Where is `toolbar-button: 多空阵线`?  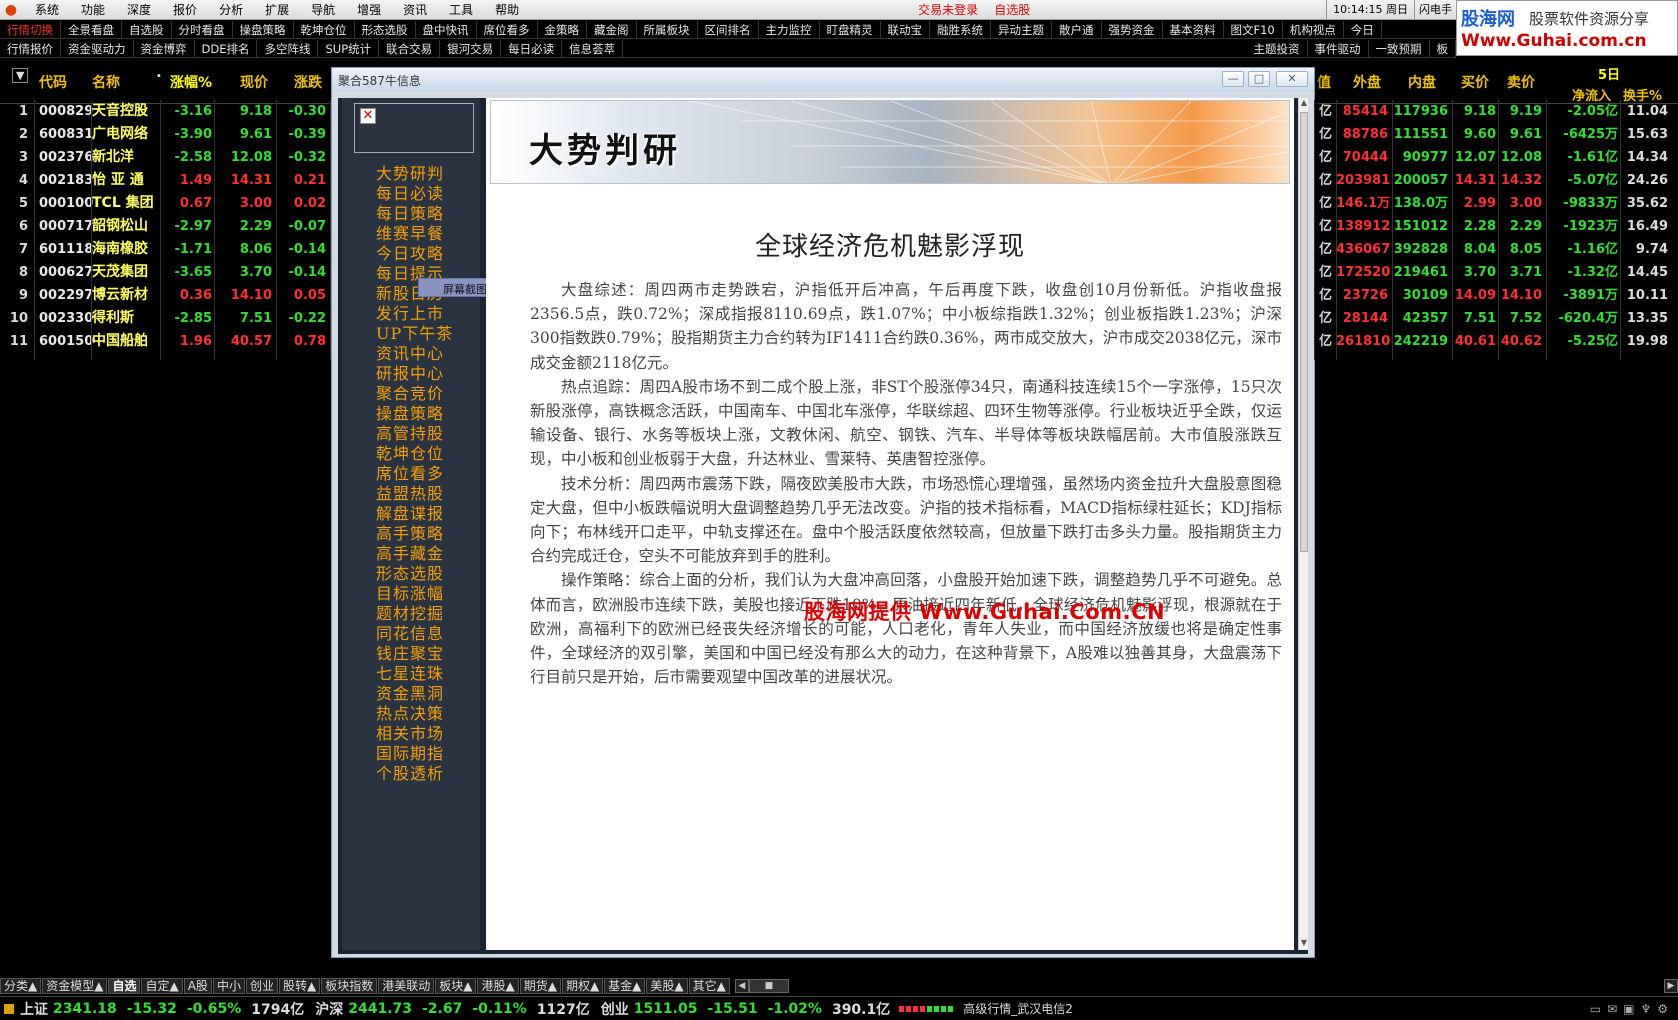
toolbar-button: 多空阵线 is located at coordinates (288, 48).